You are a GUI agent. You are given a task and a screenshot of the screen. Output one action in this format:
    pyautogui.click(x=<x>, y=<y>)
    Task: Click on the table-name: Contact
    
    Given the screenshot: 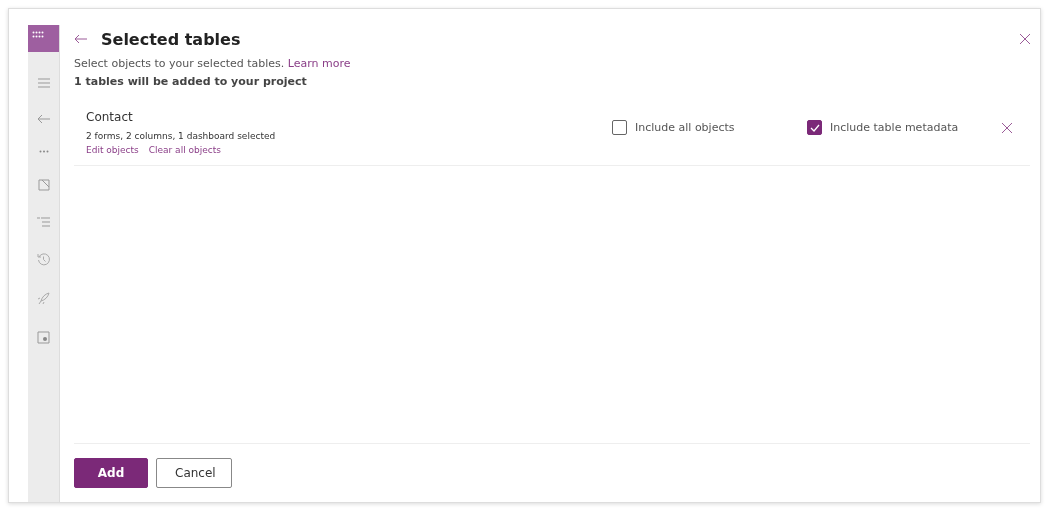 What is the action you would take?
    pyautogui.click(x=110, y=117)
    